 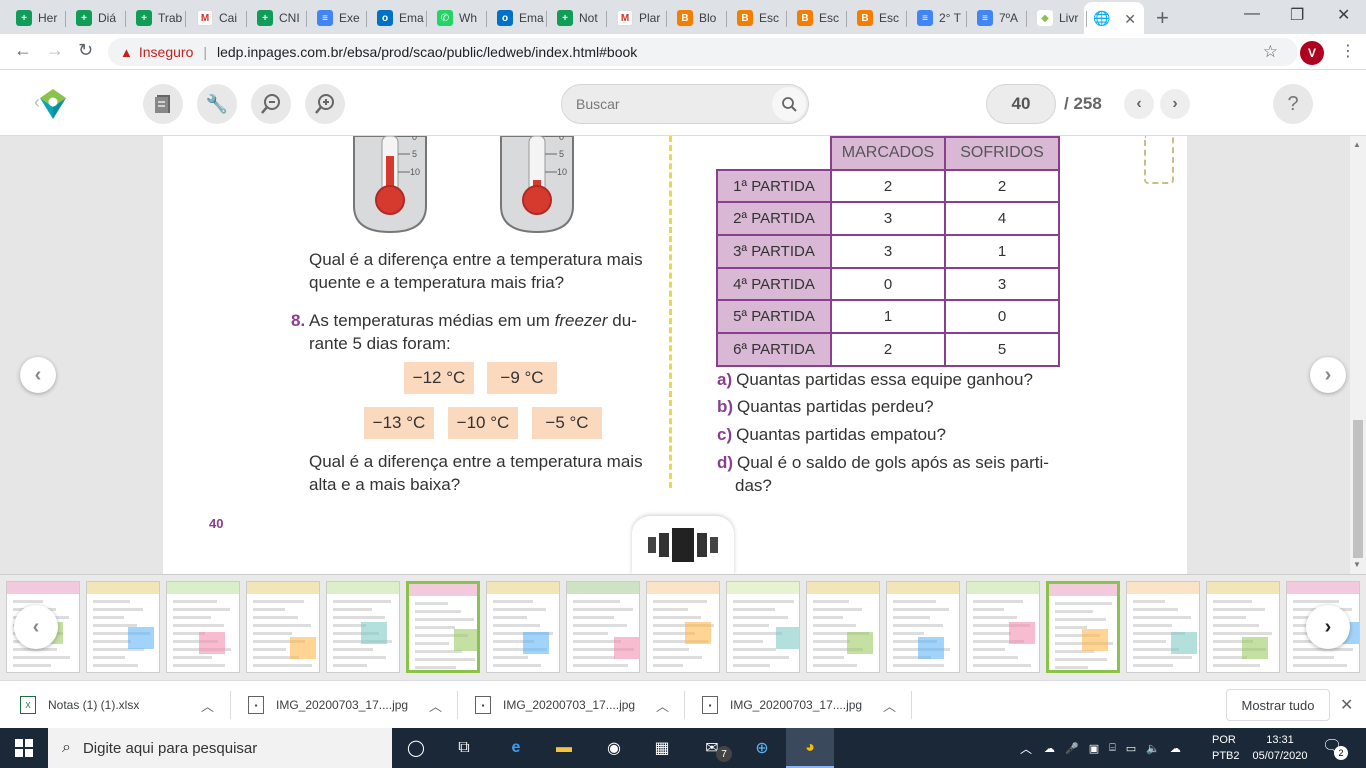 I want to click on start-button, so click(x=24, y=748).